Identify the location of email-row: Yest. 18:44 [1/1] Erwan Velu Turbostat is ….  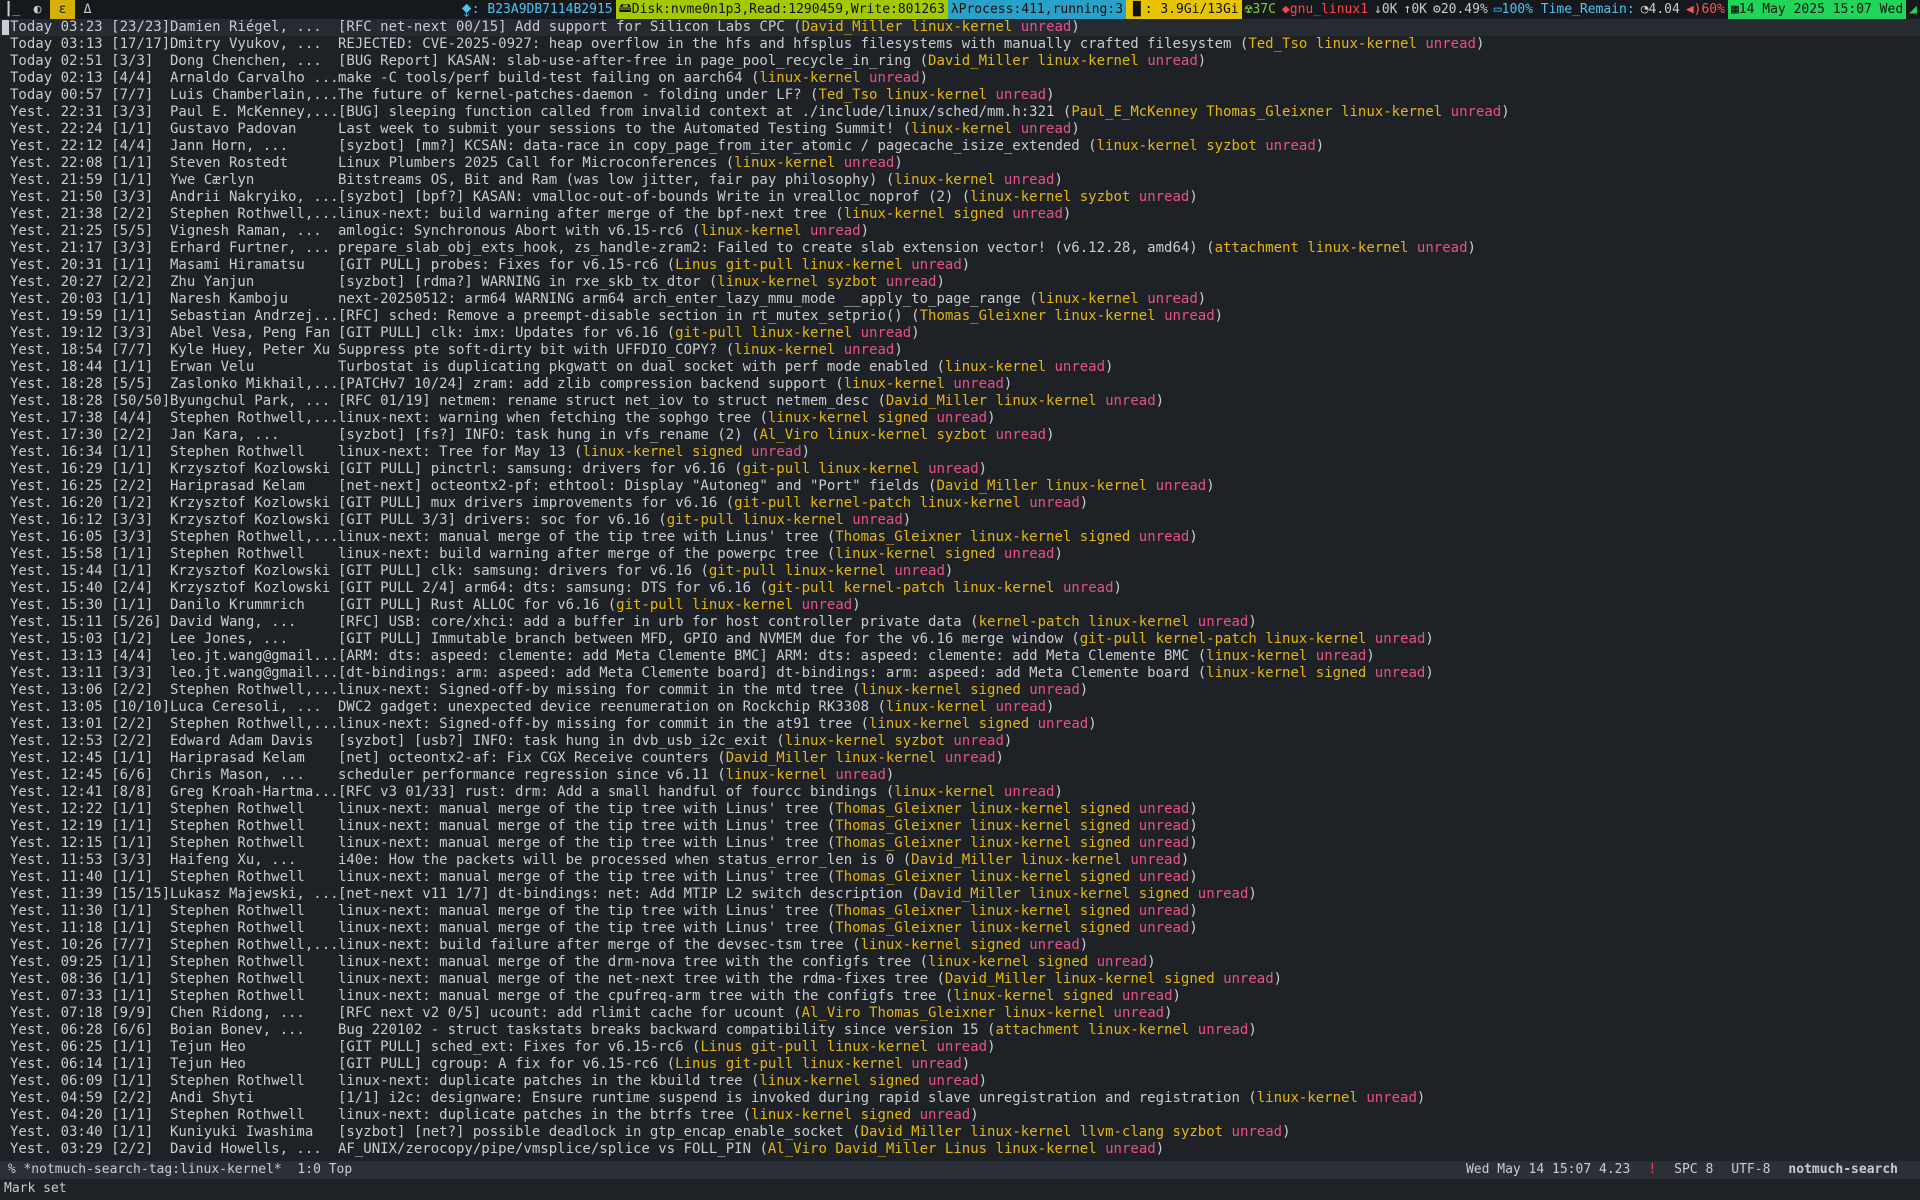
(960, 367).